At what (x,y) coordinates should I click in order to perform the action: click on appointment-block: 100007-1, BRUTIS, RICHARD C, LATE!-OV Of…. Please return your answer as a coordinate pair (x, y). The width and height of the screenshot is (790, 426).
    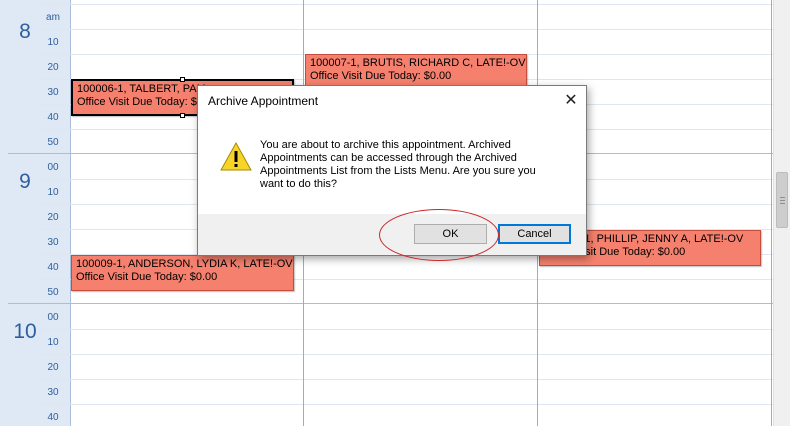
    Looking at the image, I should click on (416, 70).